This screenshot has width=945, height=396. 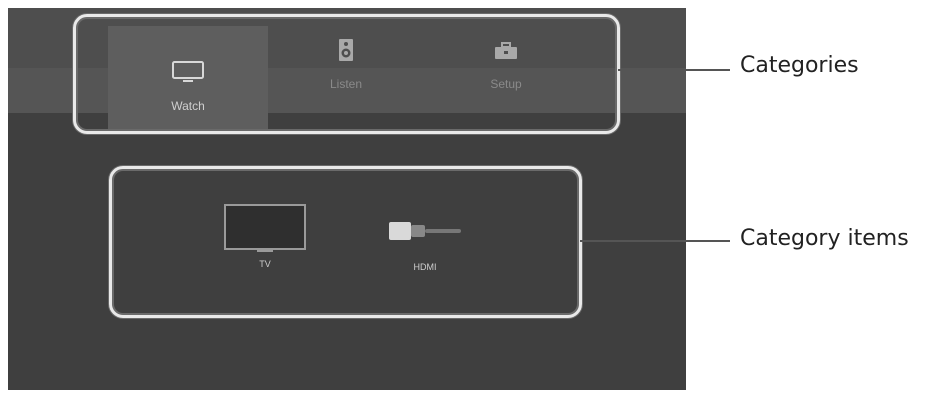 I want to click on categories-leader-line, so click(x=674, y=70).